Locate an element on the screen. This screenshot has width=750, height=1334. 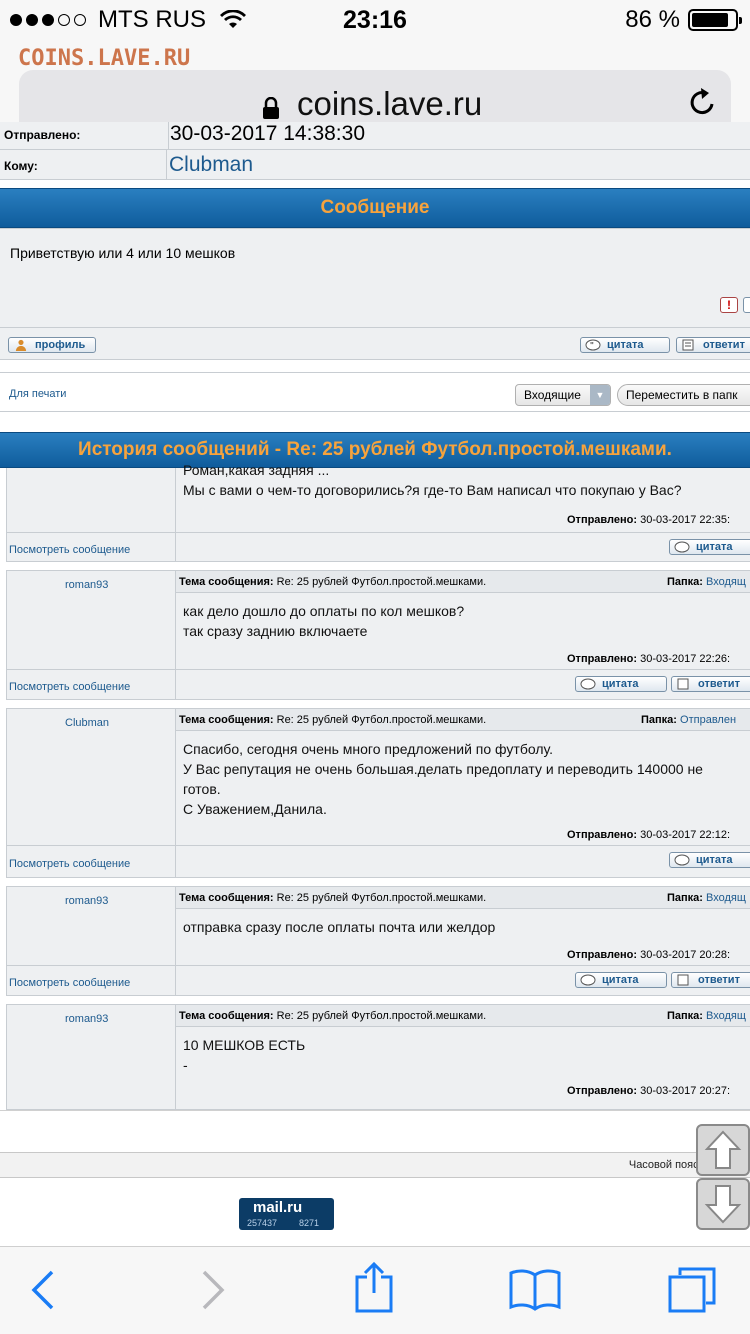
folder-select: Входящие ▼ is located at coordinates (563, 395).